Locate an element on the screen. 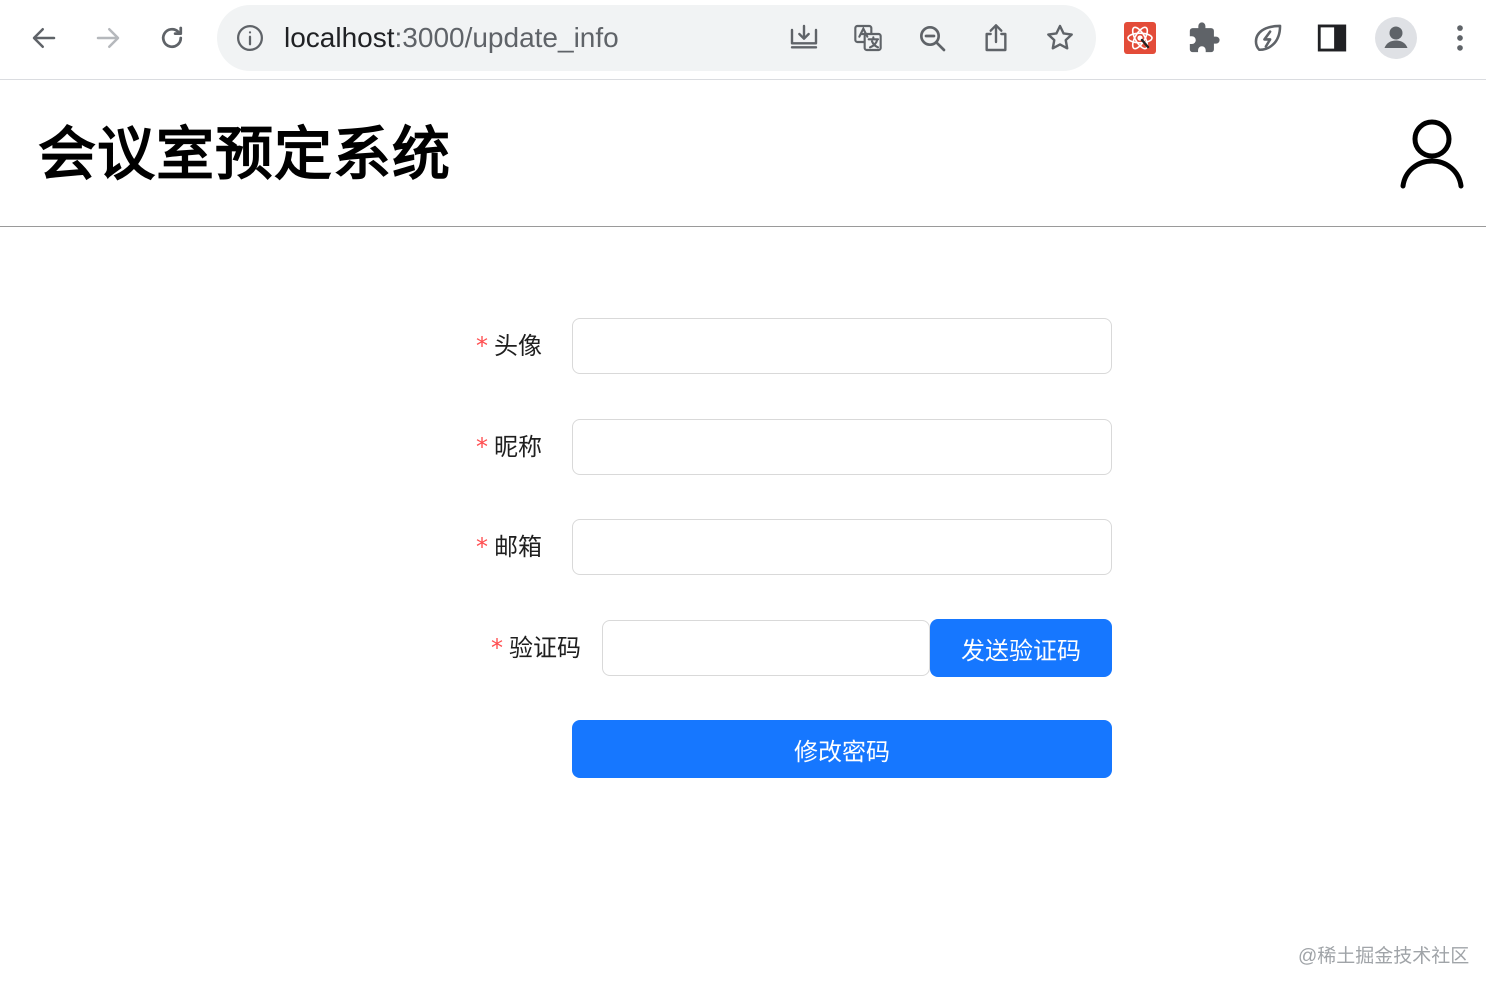 Image resolution: width=1486 pixels, height=994 pixels. captcha-input is located at coordinates (766, 648).